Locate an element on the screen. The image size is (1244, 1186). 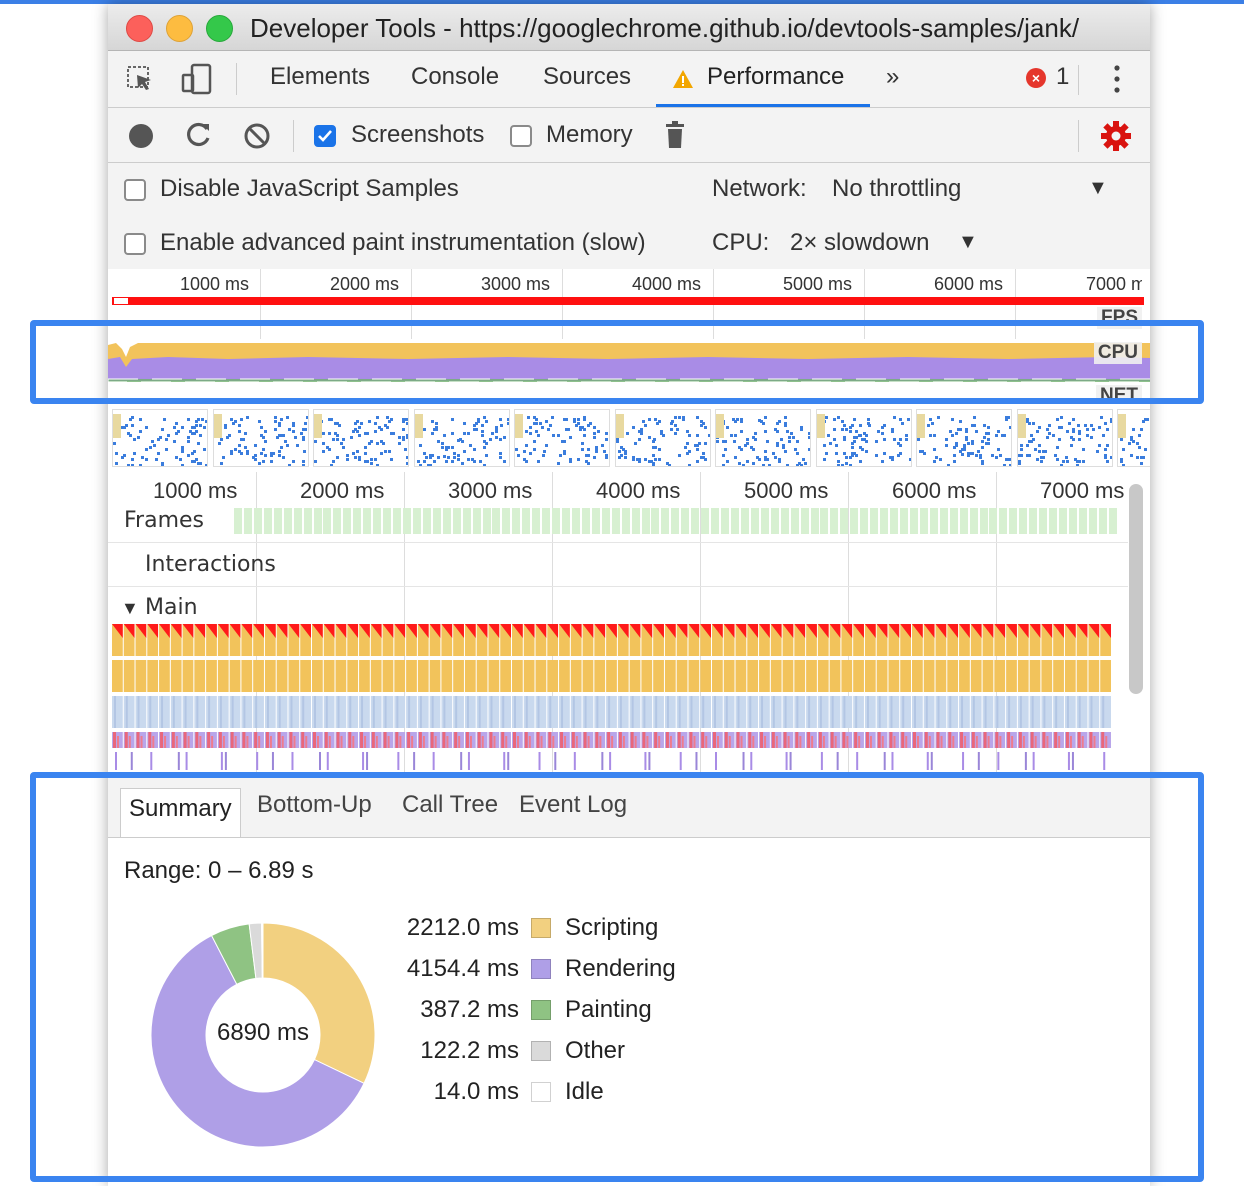
main-track-label: Main is located at coordinates (171, 607).